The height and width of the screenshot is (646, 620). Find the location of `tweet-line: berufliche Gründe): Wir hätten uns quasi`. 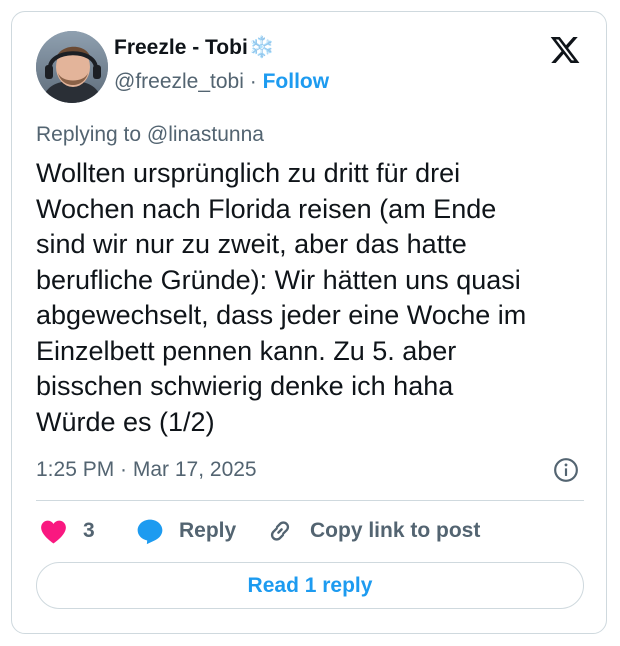

tweet-line: berufliche Gründe): Wir hätten uns quasi is located at coordinates (278, 279).